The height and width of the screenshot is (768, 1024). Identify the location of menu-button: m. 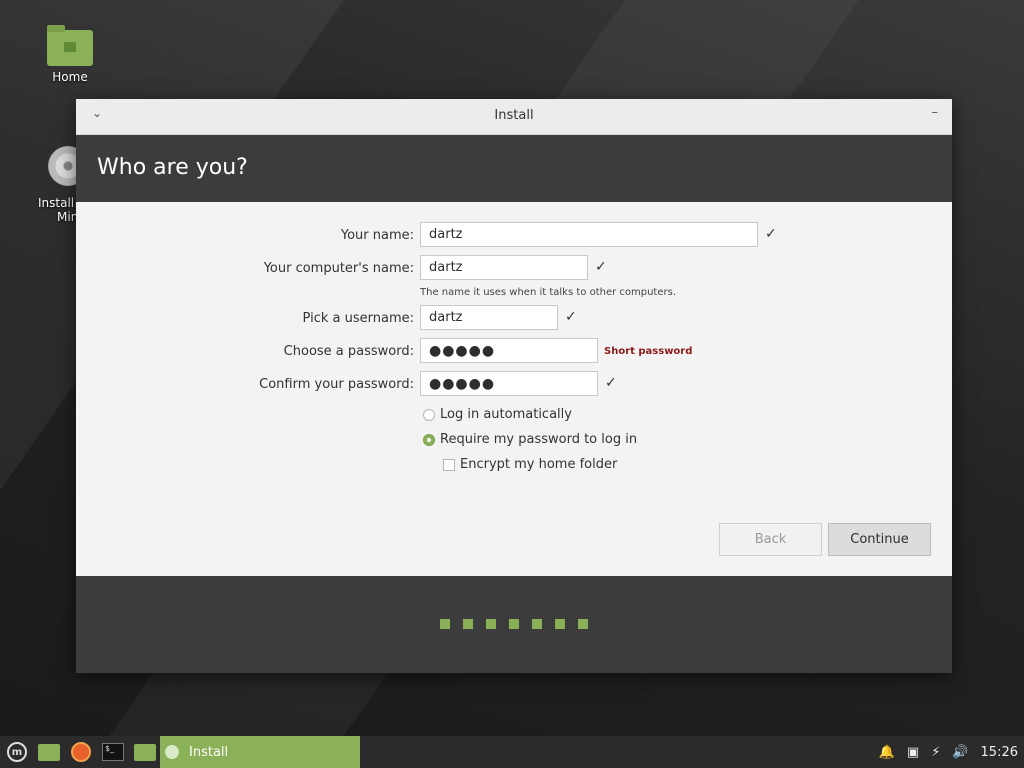
(17, 752).